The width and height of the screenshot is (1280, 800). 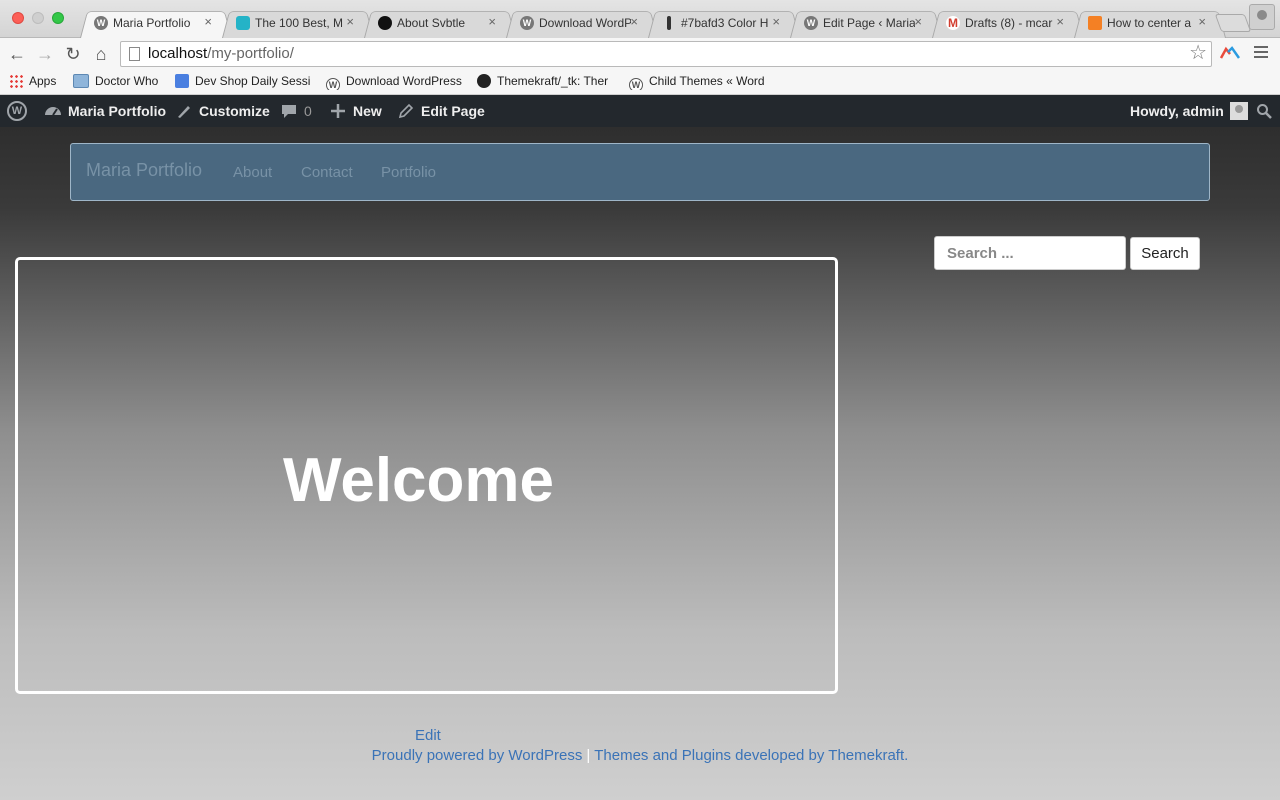 I want to click on browser-tab: The 100 Best, M ×, so click(x=298, y=23).